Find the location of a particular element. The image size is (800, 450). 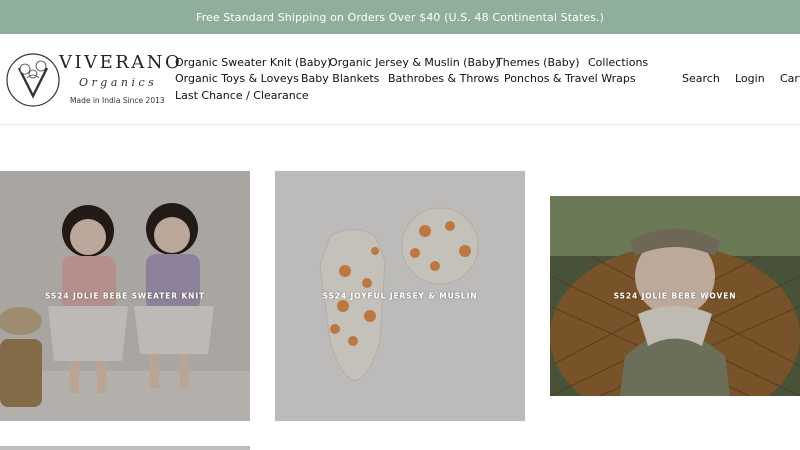

collection-label: SS24 JOLIE BEBE SWEATER KNIT is located at coordinates (125, 296).